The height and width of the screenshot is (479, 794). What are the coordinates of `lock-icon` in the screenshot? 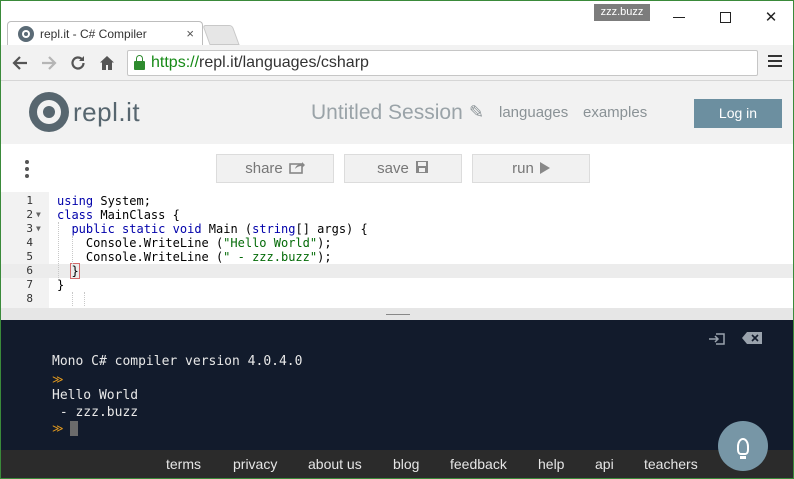 It's located at (139, 62).